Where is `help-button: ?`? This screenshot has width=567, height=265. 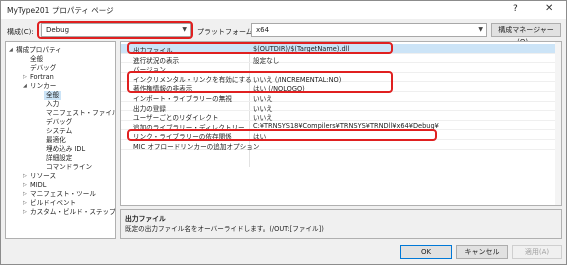 help-button: ? is located at coordinates (515, 9).